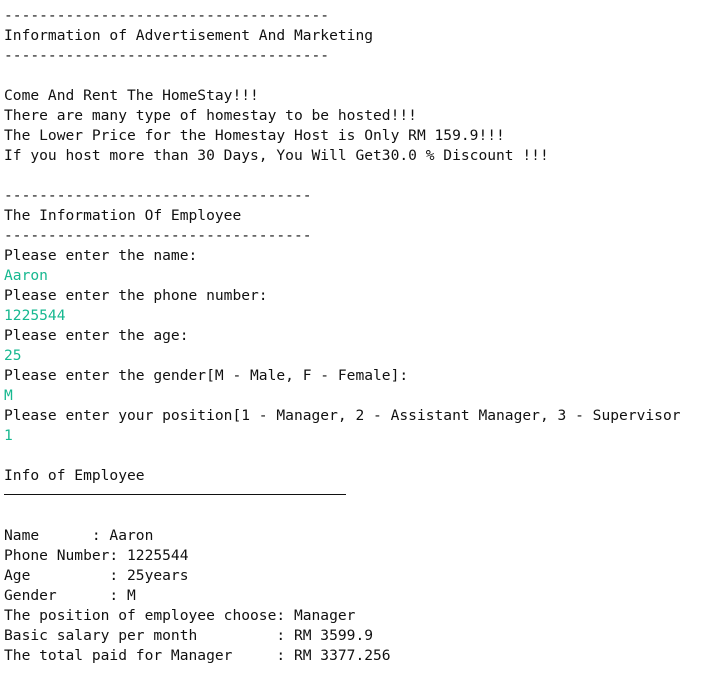 This screenshot has height=680, width=727. Describe the element at coordinates (180, 615) in the screenshot. I see `info-position: The position of employee choose: Manager` at that location.